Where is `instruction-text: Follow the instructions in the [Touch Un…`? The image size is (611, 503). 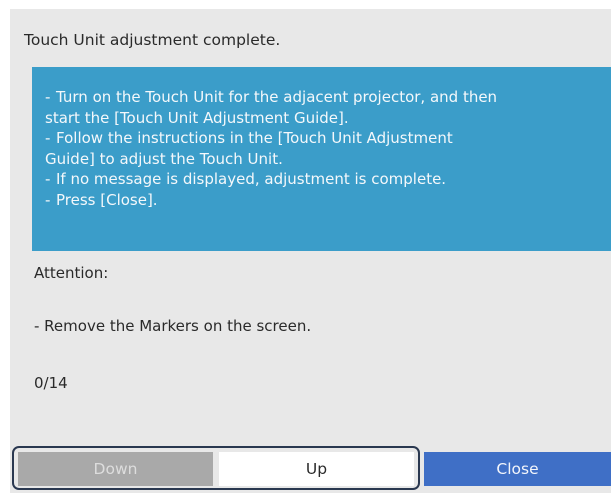
instruction-text: Follow the instructions in the [Touch Un… is located at coordinates (254, 138).